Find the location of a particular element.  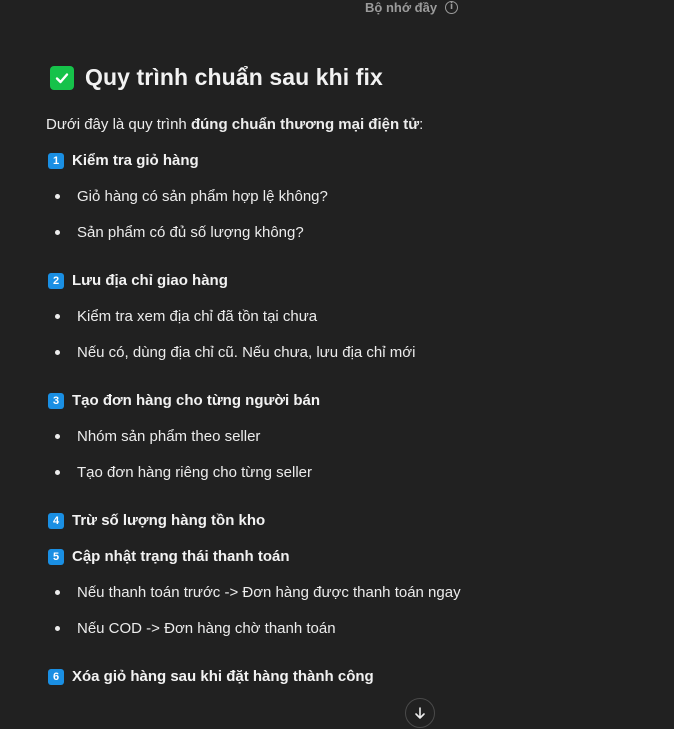

list-item-text: Nhóm sản phẩm theo seller is located at coordinates (169, 436).